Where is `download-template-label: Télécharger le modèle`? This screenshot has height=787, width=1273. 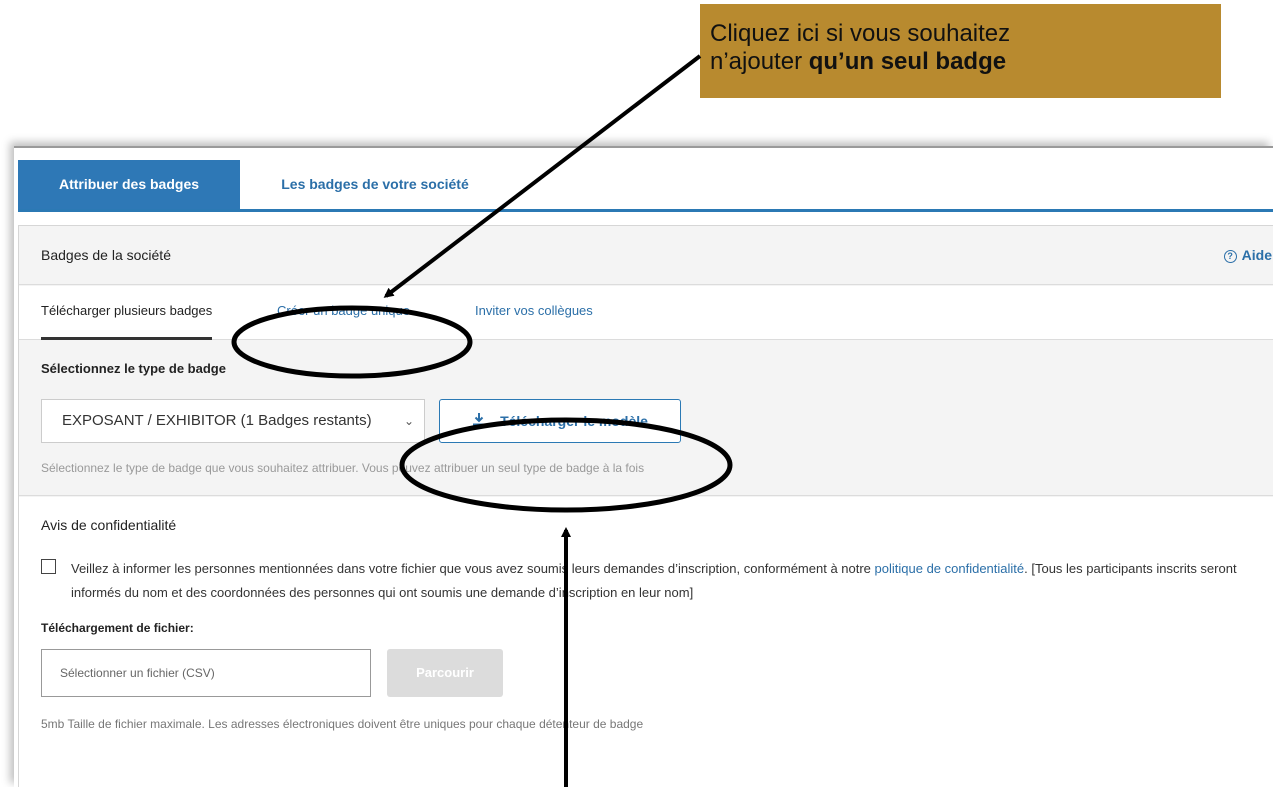 download-template-label: Télécharger le modèle is located at coordinates (574, 421).